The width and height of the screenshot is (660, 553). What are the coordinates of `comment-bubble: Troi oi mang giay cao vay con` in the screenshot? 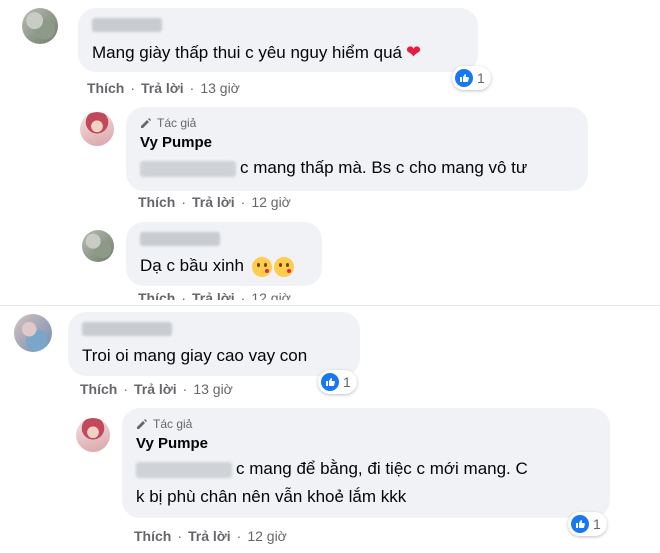 It's located at (214, 344).